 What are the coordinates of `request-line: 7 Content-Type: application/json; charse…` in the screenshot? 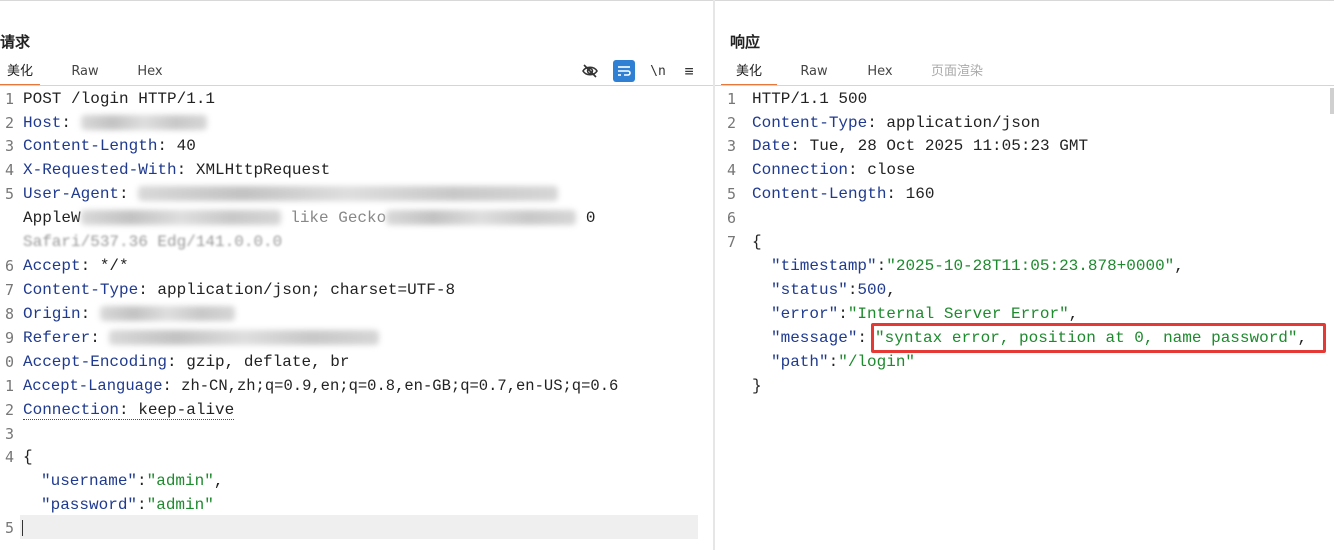 It's located at (230, 290).